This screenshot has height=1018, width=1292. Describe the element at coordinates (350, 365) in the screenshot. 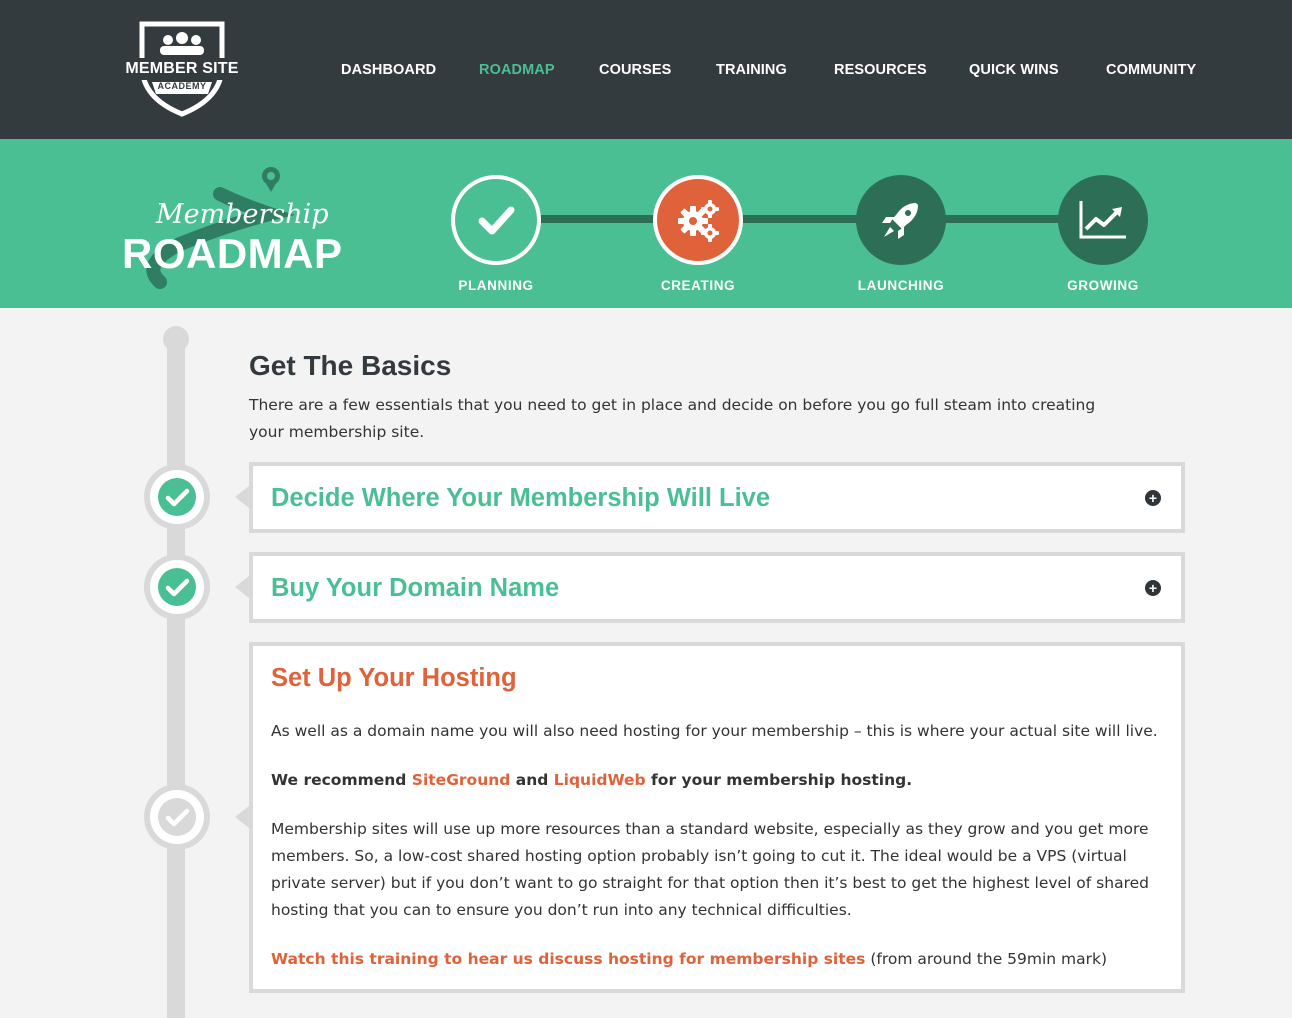

I see `section-title: Get The Basics` at that location.